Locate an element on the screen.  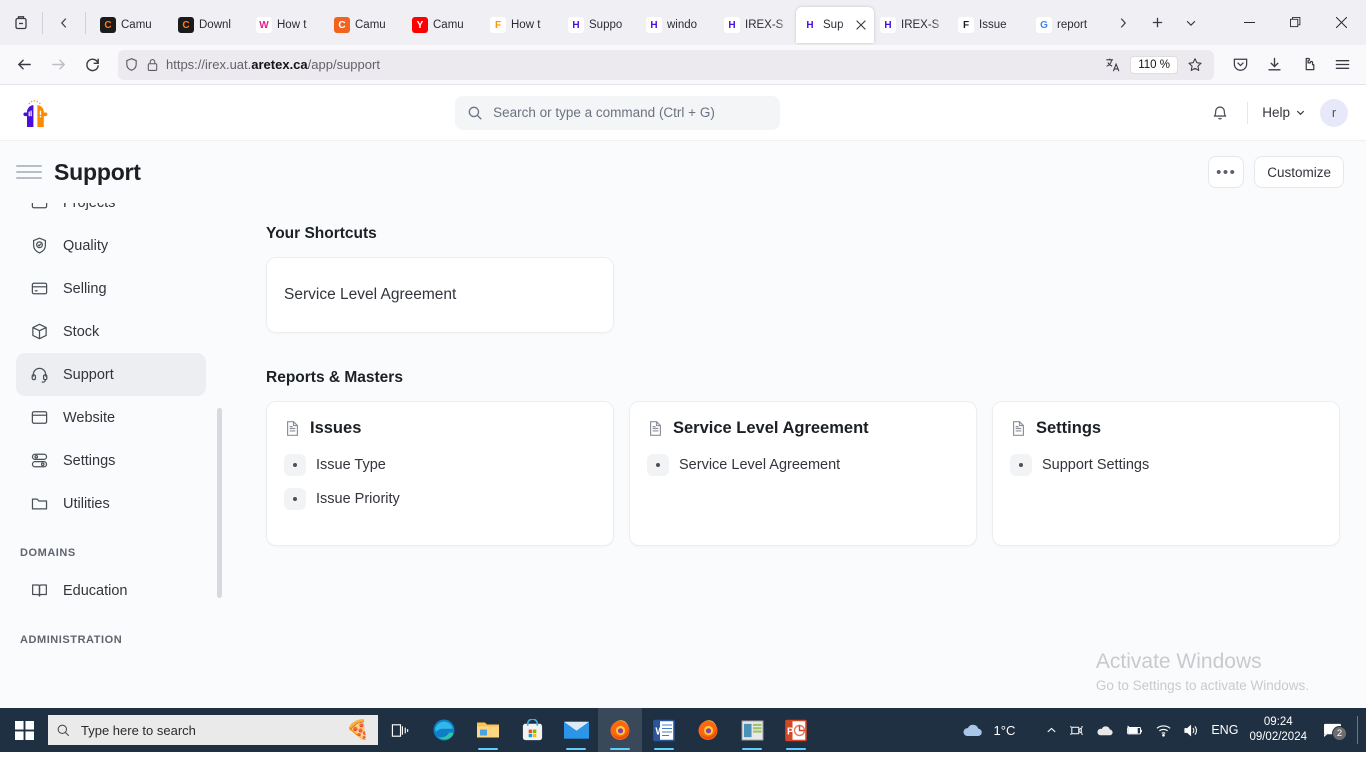
file-explorer-icon is located at coordinates (488, 730).